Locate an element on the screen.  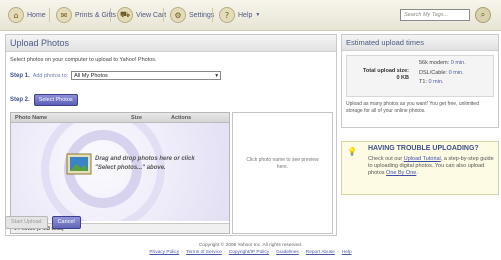
one-by-one-link: One By One is located at coordinates (401, 173).